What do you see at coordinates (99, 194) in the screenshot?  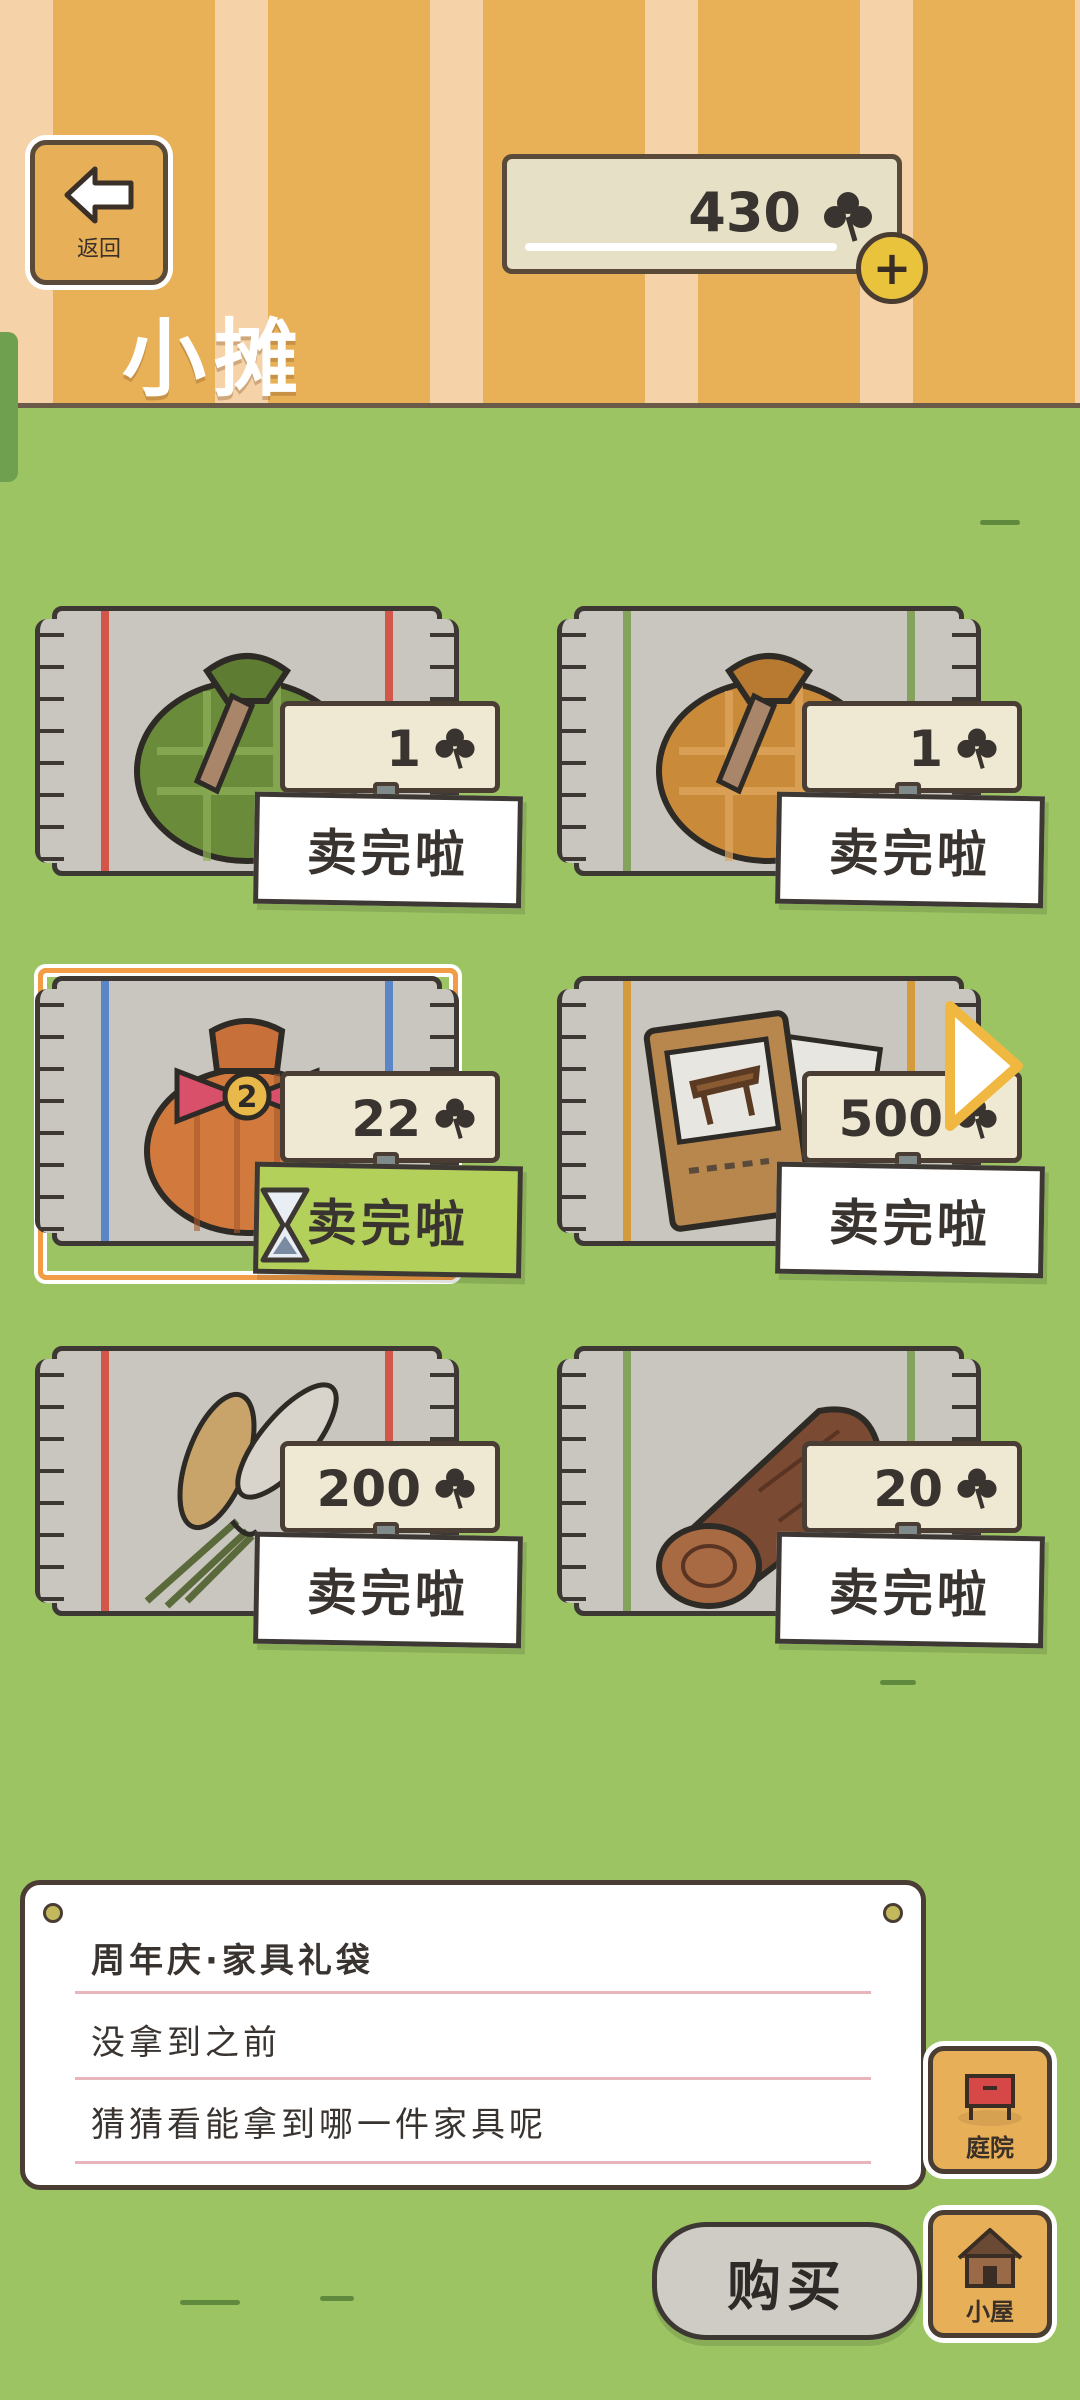 I see `arrow-left-icon` at bounding box center [99, 194].